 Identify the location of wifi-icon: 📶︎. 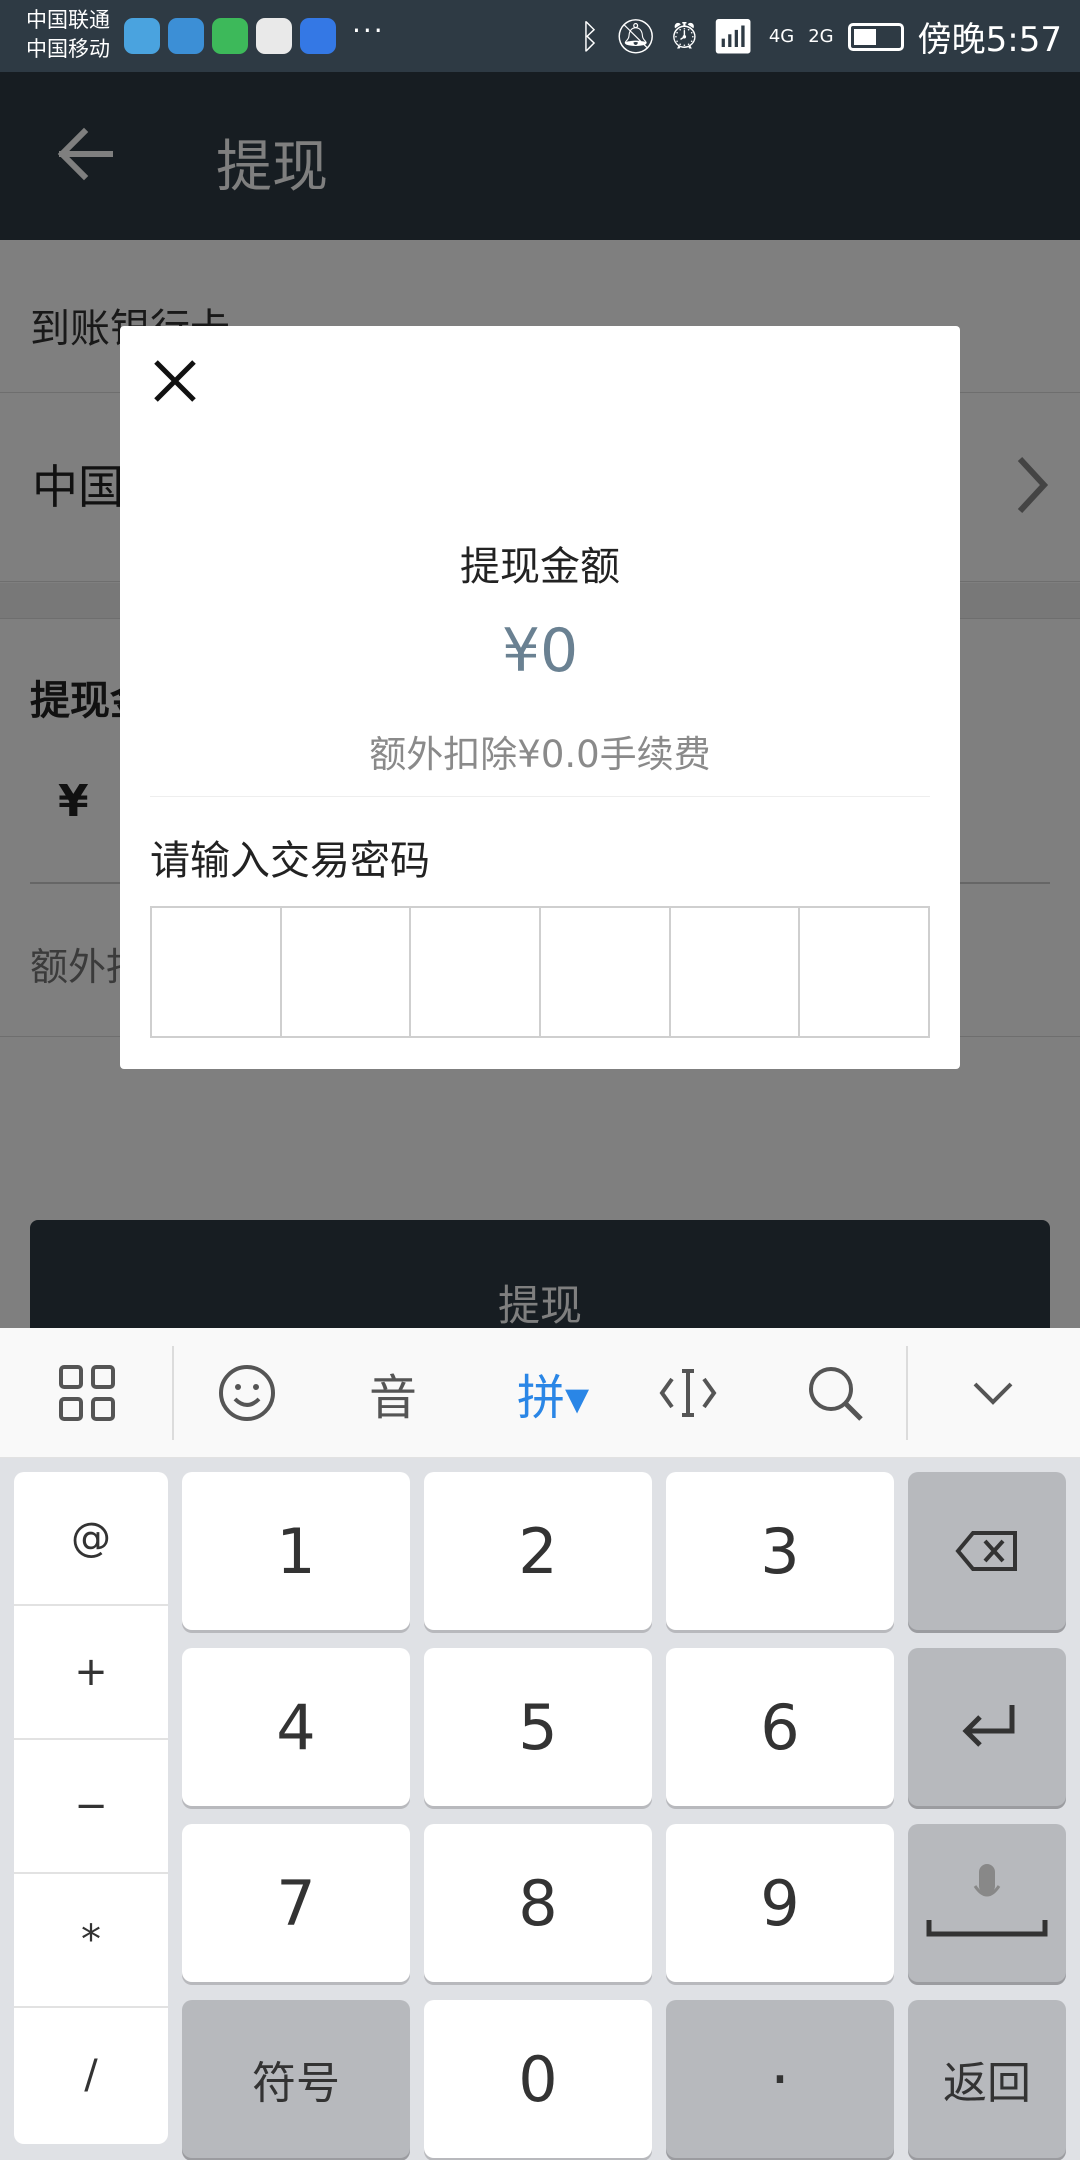
(733, 36).